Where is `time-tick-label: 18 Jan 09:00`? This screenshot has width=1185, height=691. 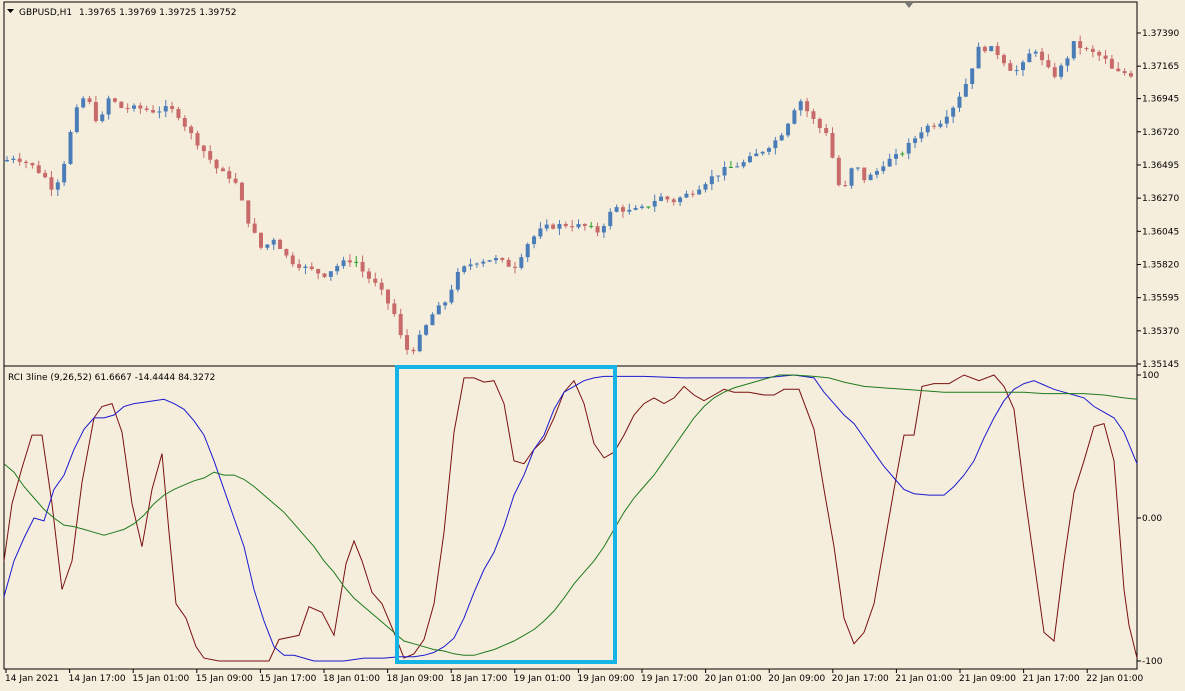 time-tick-label: 18 Jan 09:00 is located at coordinates (415, 679).